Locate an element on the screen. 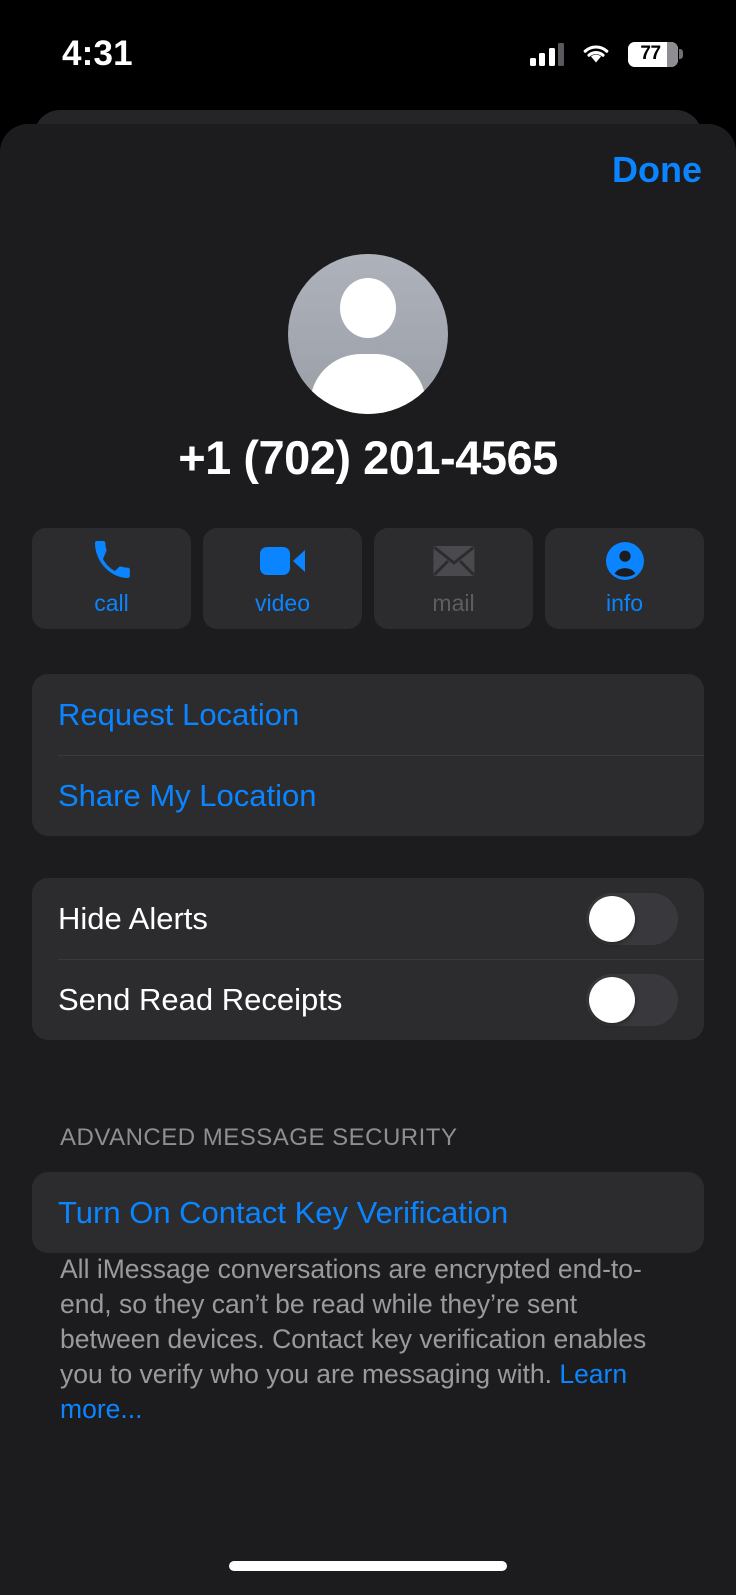  share-my-location-label: Share My Location is located at coordinates (187, 795).